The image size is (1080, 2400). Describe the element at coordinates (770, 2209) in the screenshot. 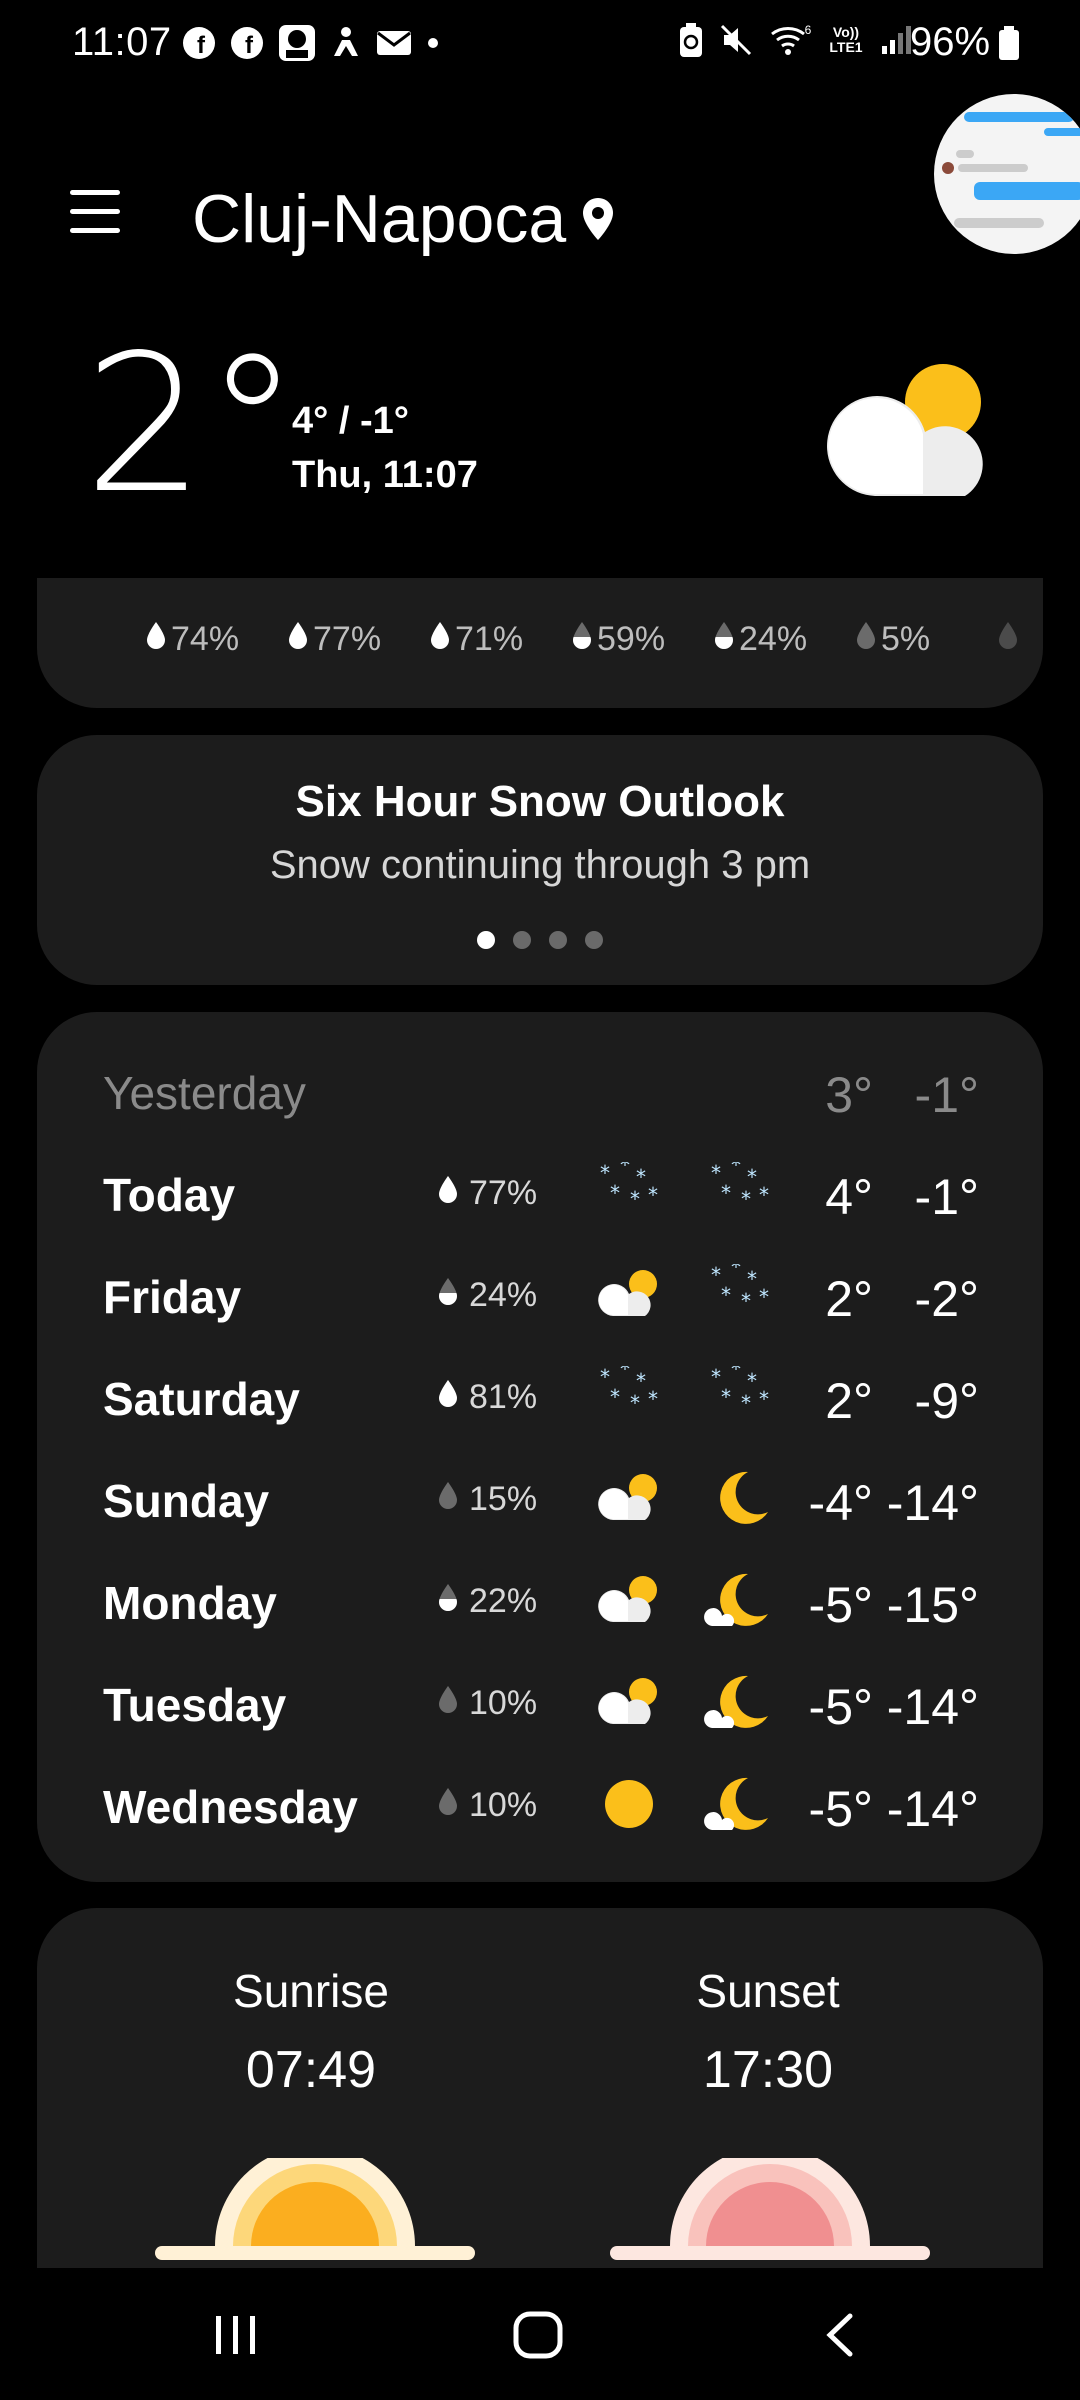

I see `sunset-icon` at that location.